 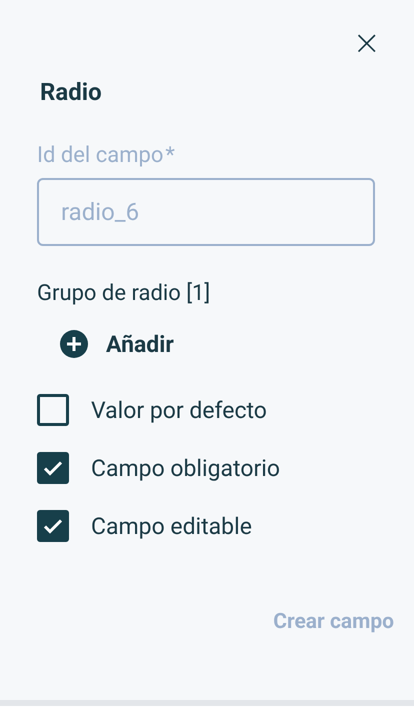 I want to click on add-button: Añadir, so click(x=117, y=344).